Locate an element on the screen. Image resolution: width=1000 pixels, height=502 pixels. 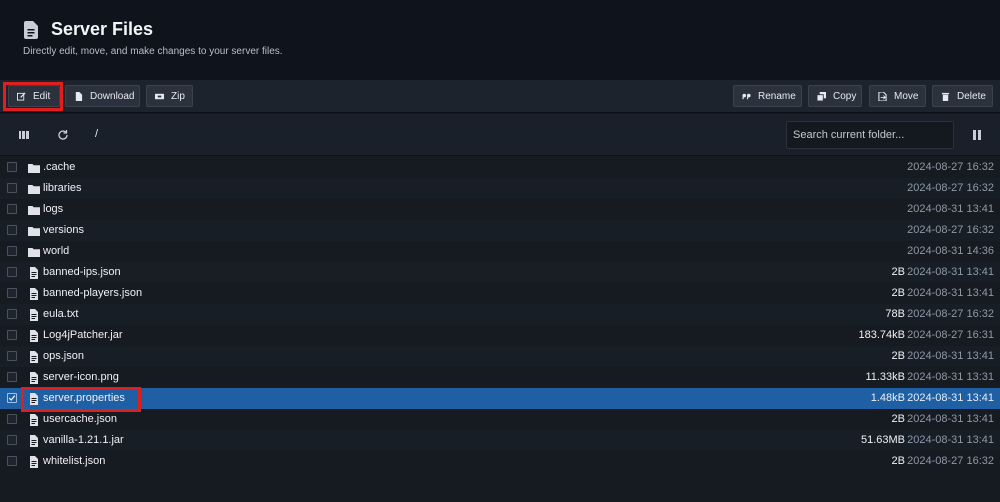
download-label: Download is located at coordinates (112, 96).